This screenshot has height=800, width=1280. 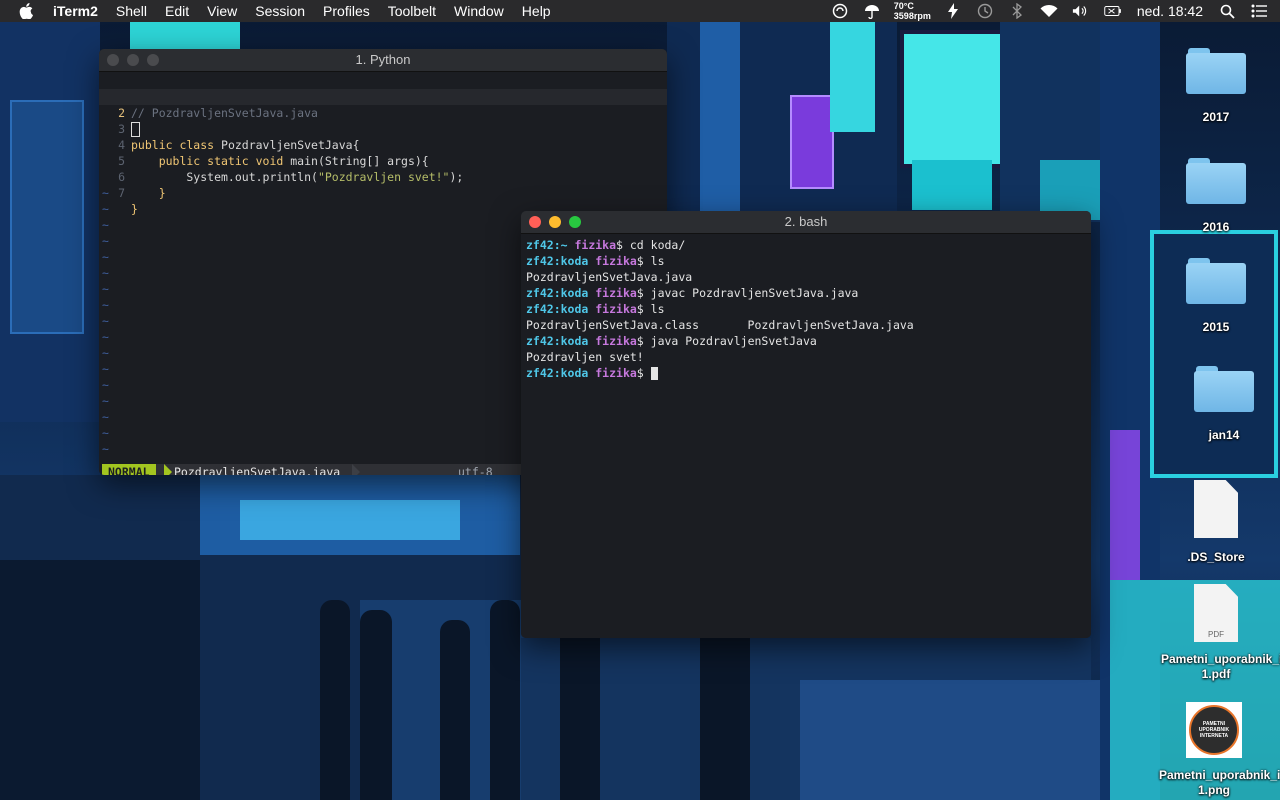 I want to click on desktop-icon-label: 2015, so click(x=1216, y=327).